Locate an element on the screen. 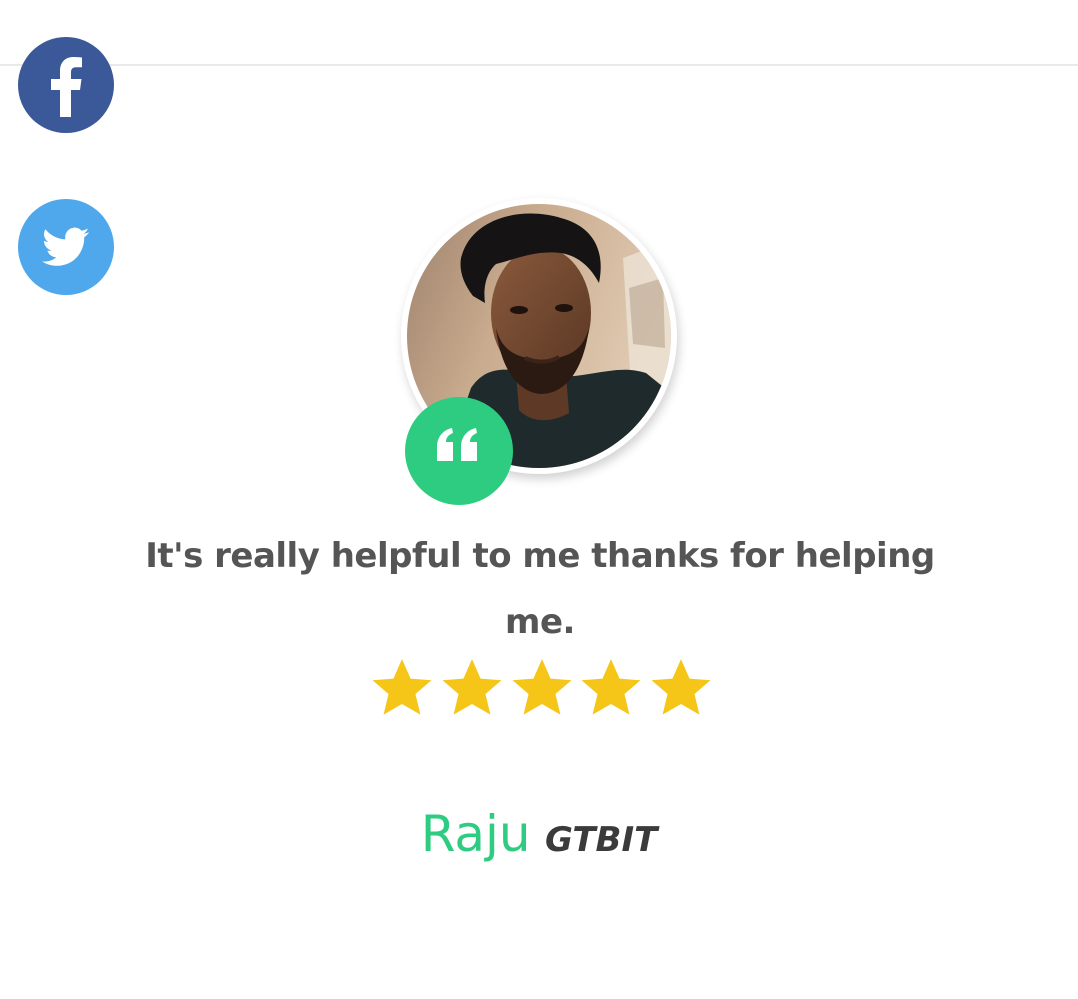 The image size is (1078, 999). star-rating is located at coordinates (541, 688).